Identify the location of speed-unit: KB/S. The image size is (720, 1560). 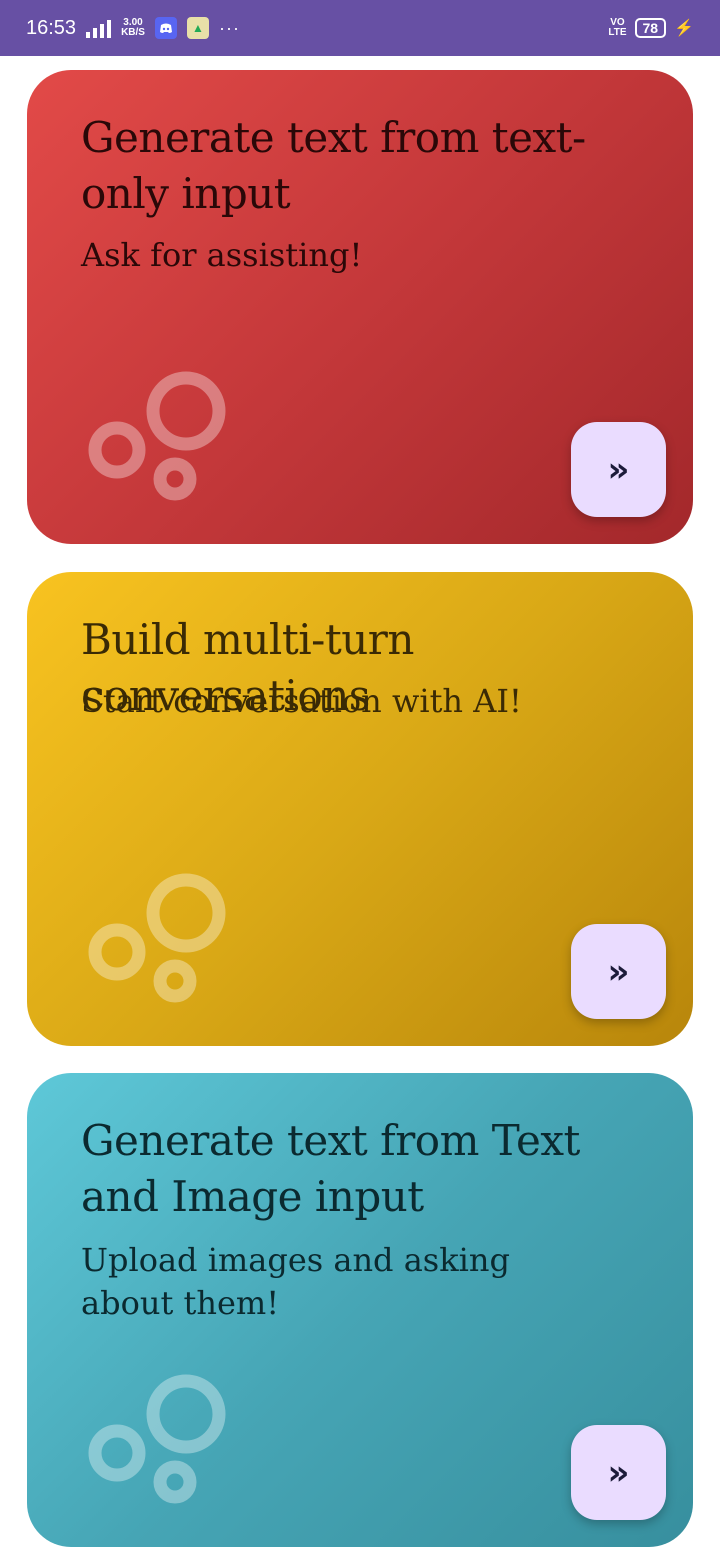
(133, 32).